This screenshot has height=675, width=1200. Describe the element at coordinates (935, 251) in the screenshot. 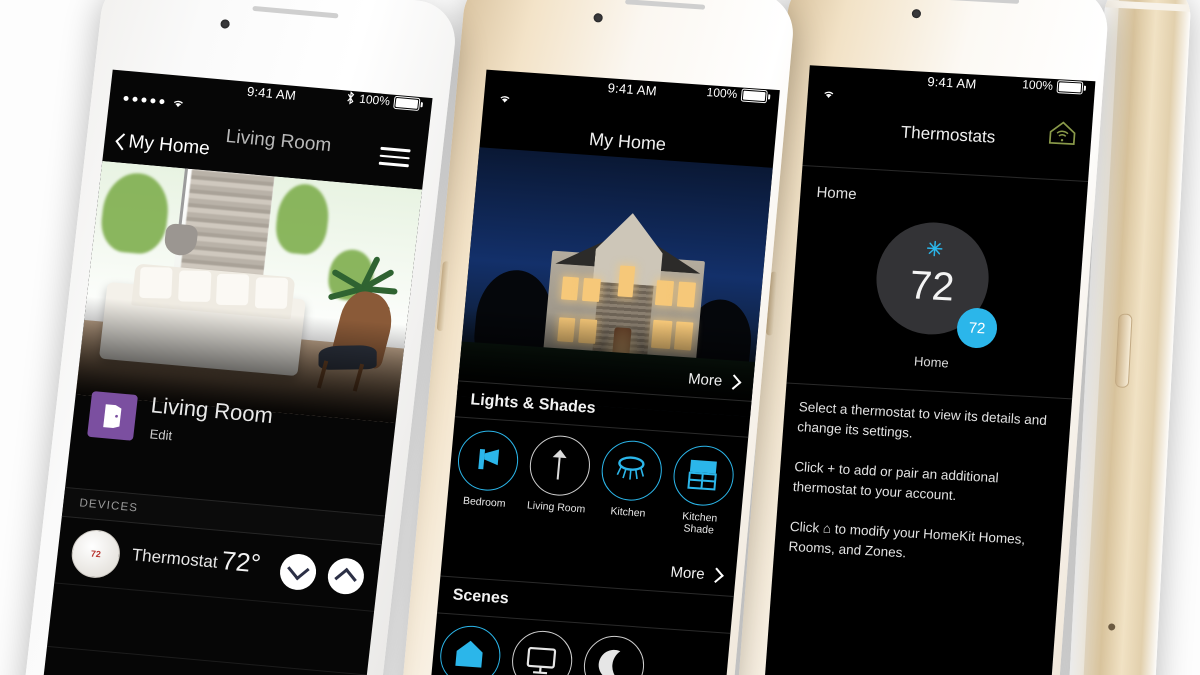

I see `snowflake-icon` at that location.